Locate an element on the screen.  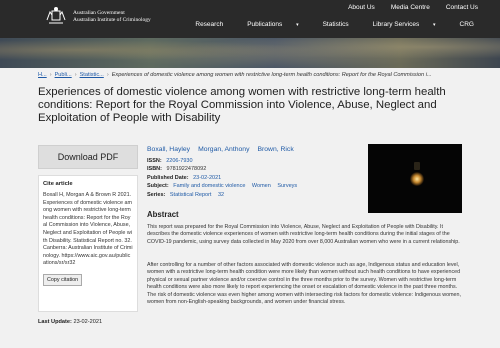
published-row: Published Date: 23-02-2021 is located at coordinates (222, 178).